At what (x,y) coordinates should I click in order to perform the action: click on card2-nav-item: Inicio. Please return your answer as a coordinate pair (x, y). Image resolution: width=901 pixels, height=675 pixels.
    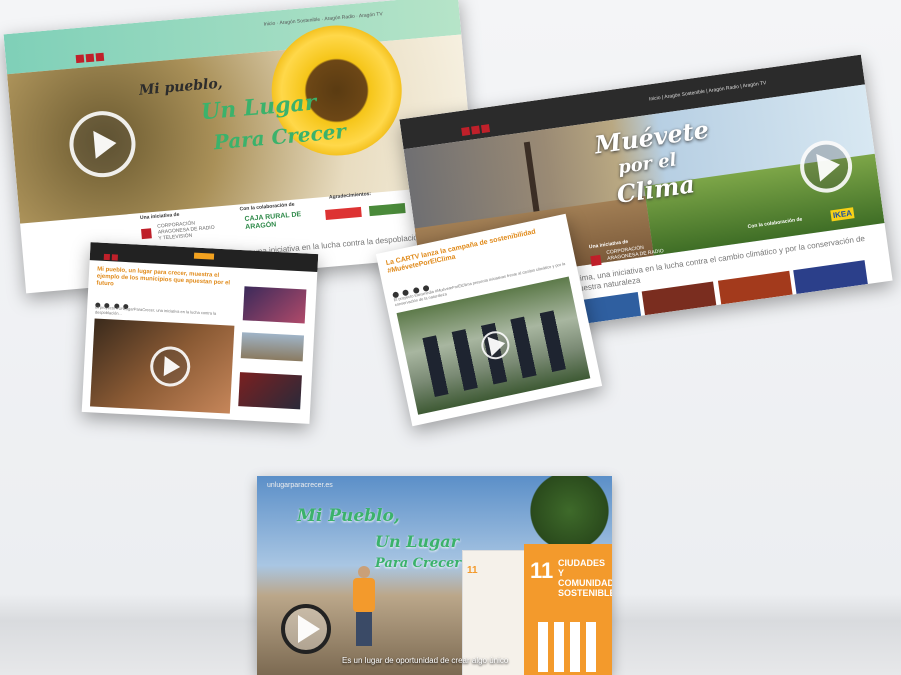
    Looking at the image, I should click on (655, 99).